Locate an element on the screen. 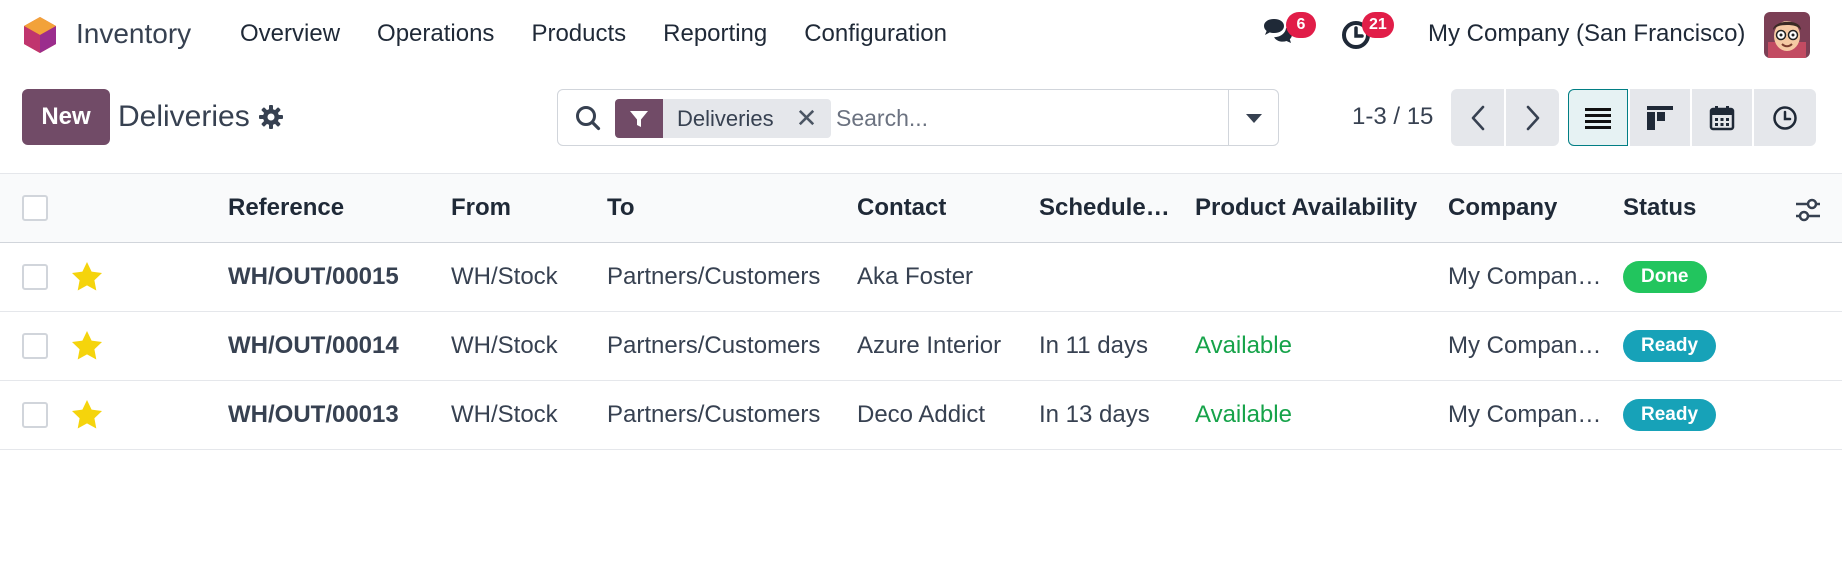  caret-down-icon is located at coordinates (1253, 118).